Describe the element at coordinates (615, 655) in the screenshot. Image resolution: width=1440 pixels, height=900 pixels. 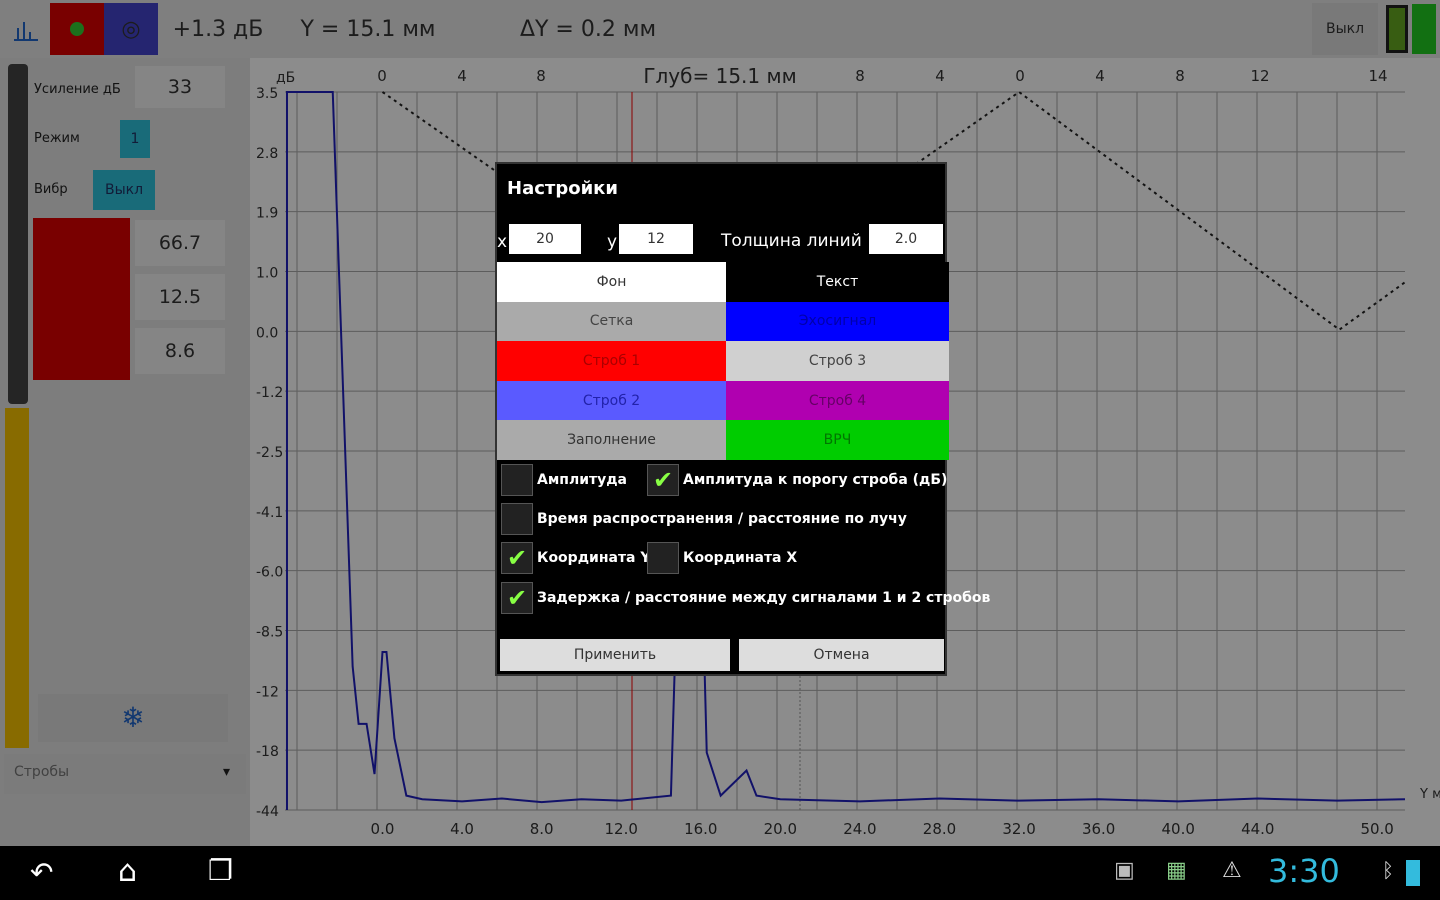
I see `apply-button: Применить` at that location.